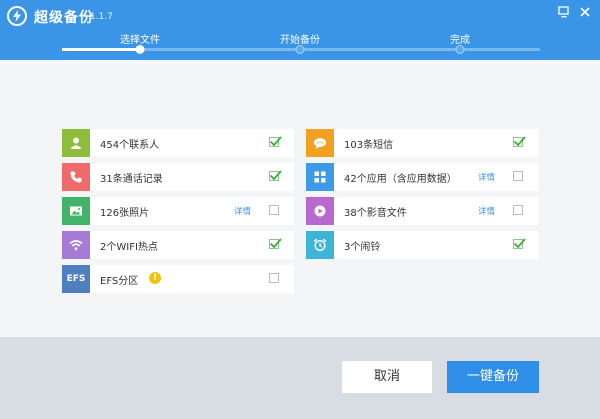 This screenshot has height=419, width=600. Describe the element at coordinates (460, 49) in the screenshot. I see `step-dot-done` at that location.